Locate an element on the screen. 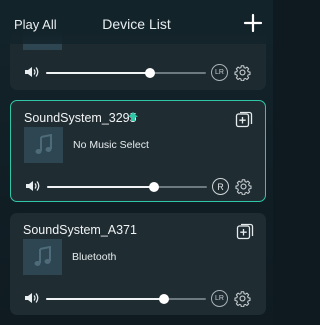 Image resolution: width=320 pixels, height=325 pixels. master-arrow-icon is located at coordinates (133, 116).